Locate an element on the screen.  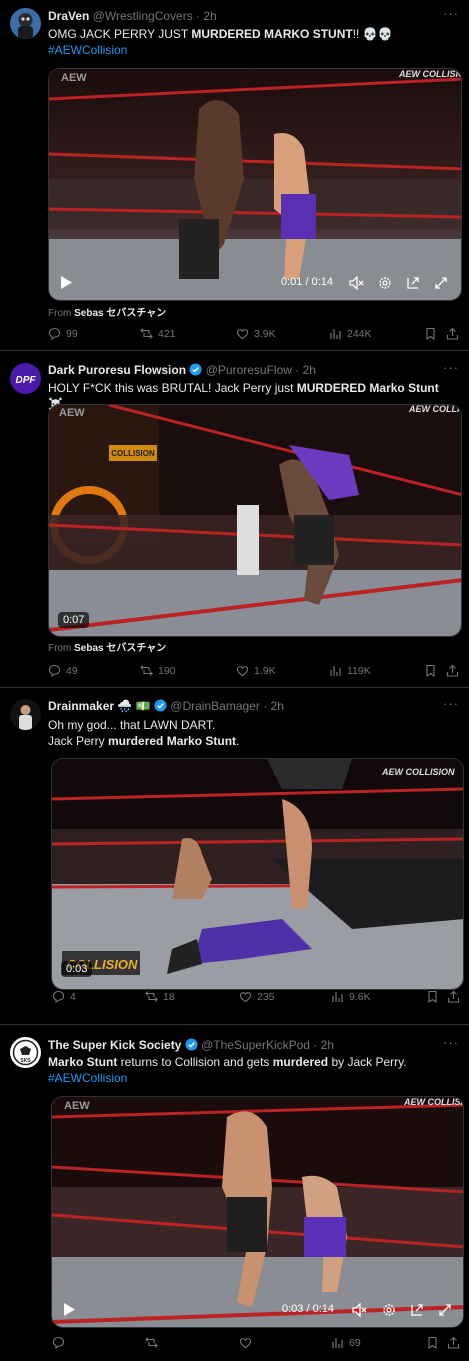
repost-button: 421 is located at coordinates (158, 333).